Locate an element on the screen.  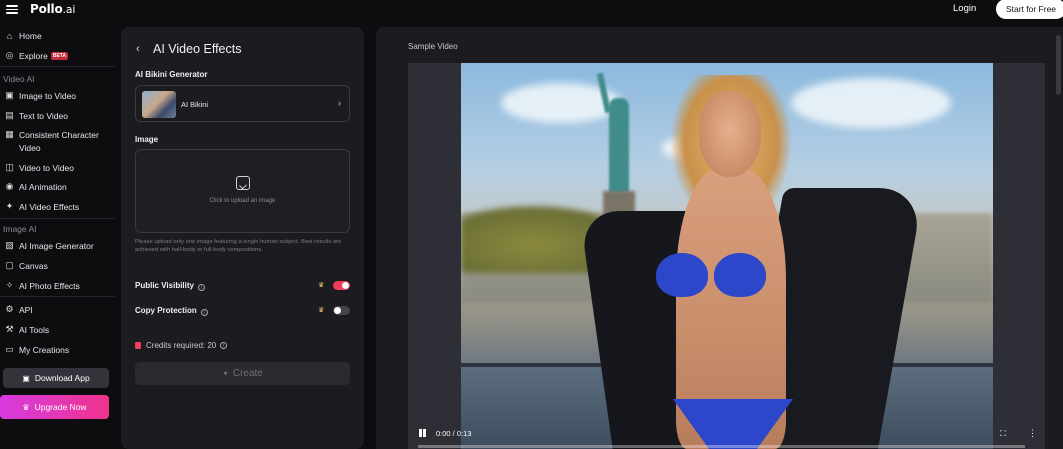
copy-protection-label: Copy Protection is located at coordinates (166, 310).